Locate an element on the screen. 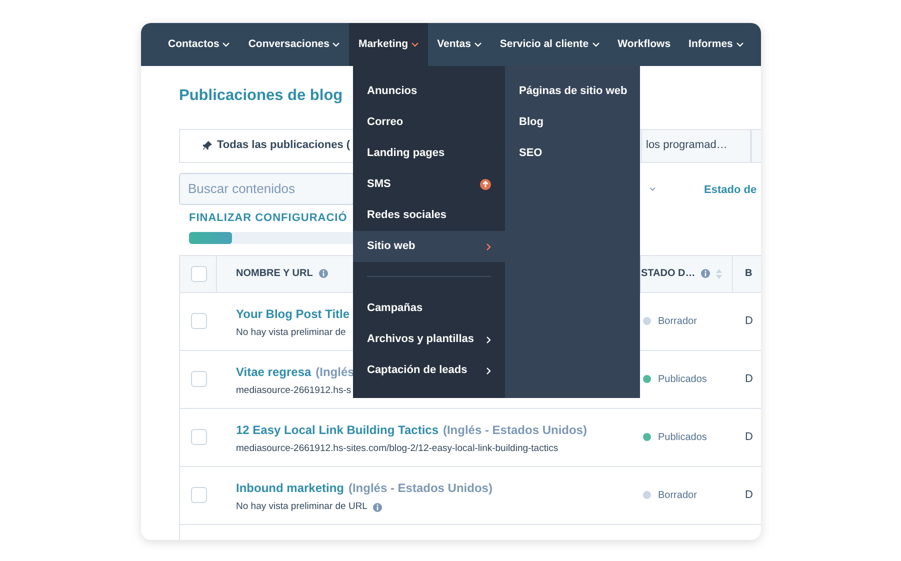 This screenshot has width=901, height=561. nav-item: Workflows is located at coordinates (644, 44).